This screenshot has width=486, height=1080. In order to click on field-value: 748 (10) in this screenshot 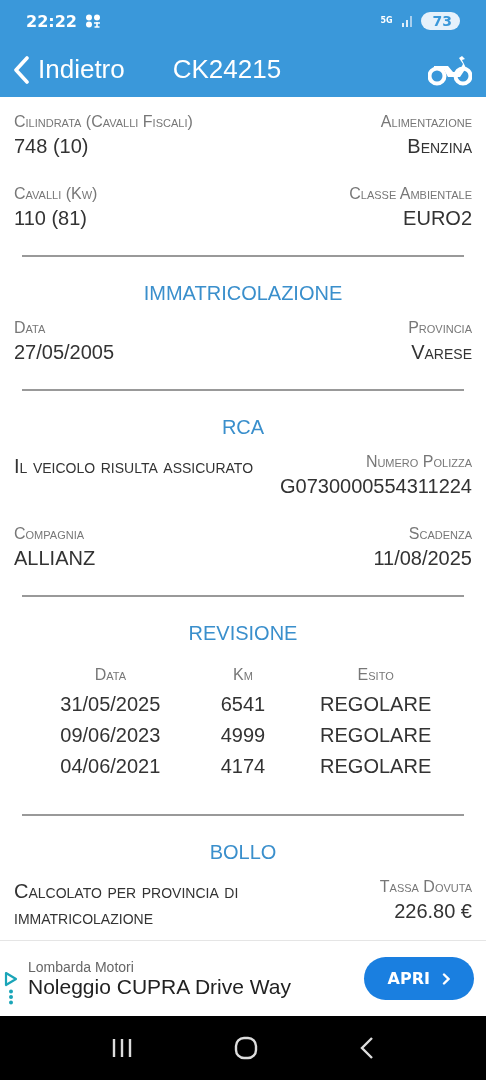, I will do `click(52, 146)`.